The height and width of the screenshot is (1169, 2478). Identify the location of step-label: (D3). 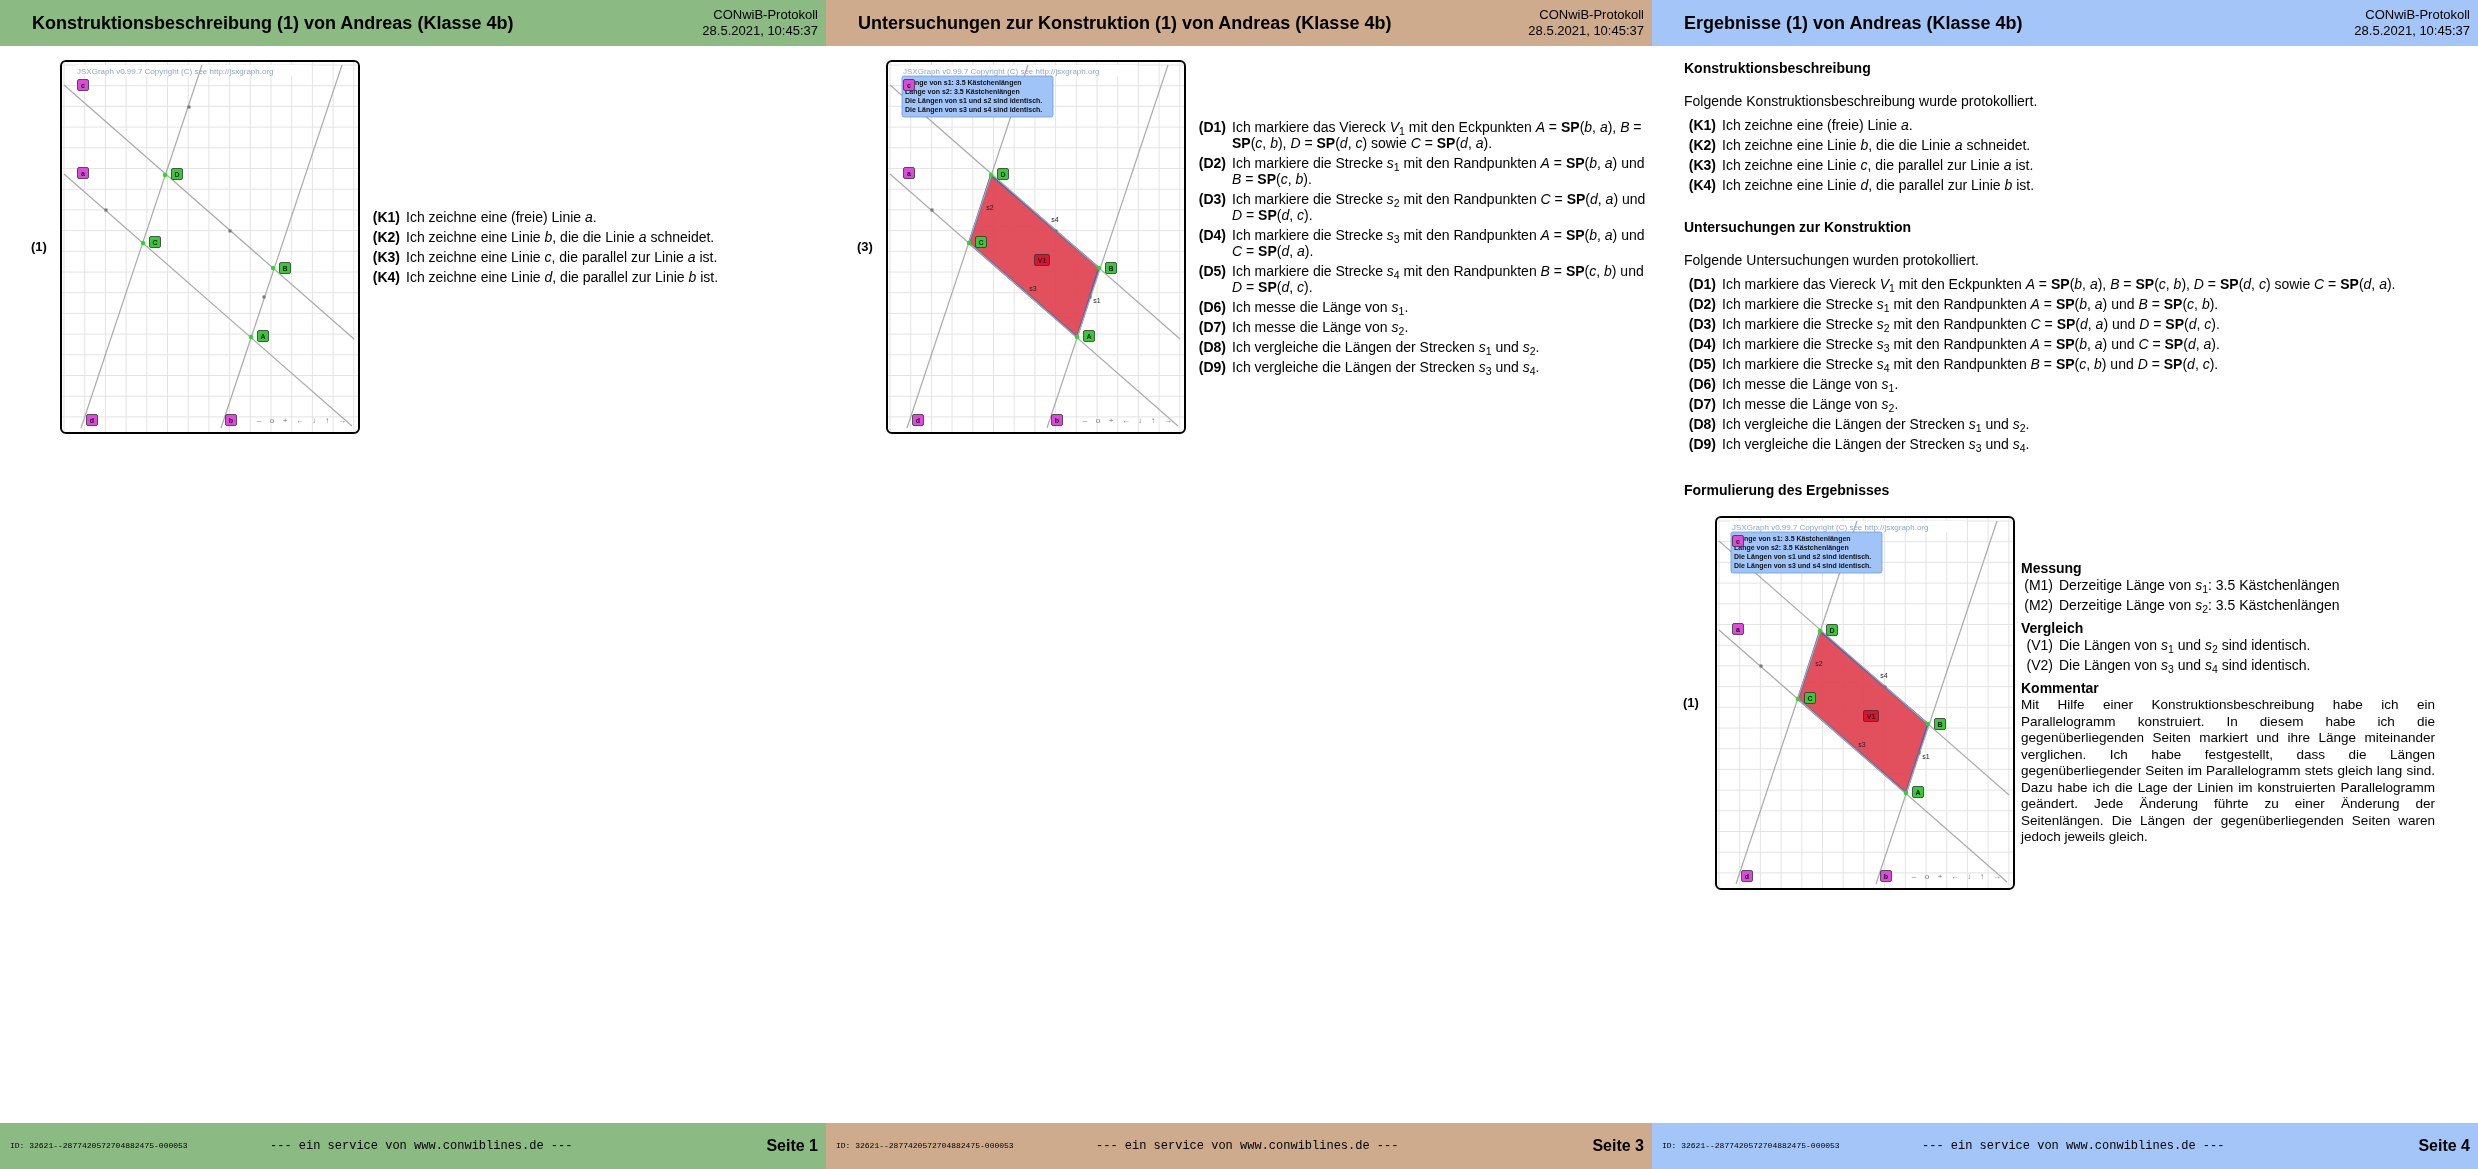
(1701, 324).